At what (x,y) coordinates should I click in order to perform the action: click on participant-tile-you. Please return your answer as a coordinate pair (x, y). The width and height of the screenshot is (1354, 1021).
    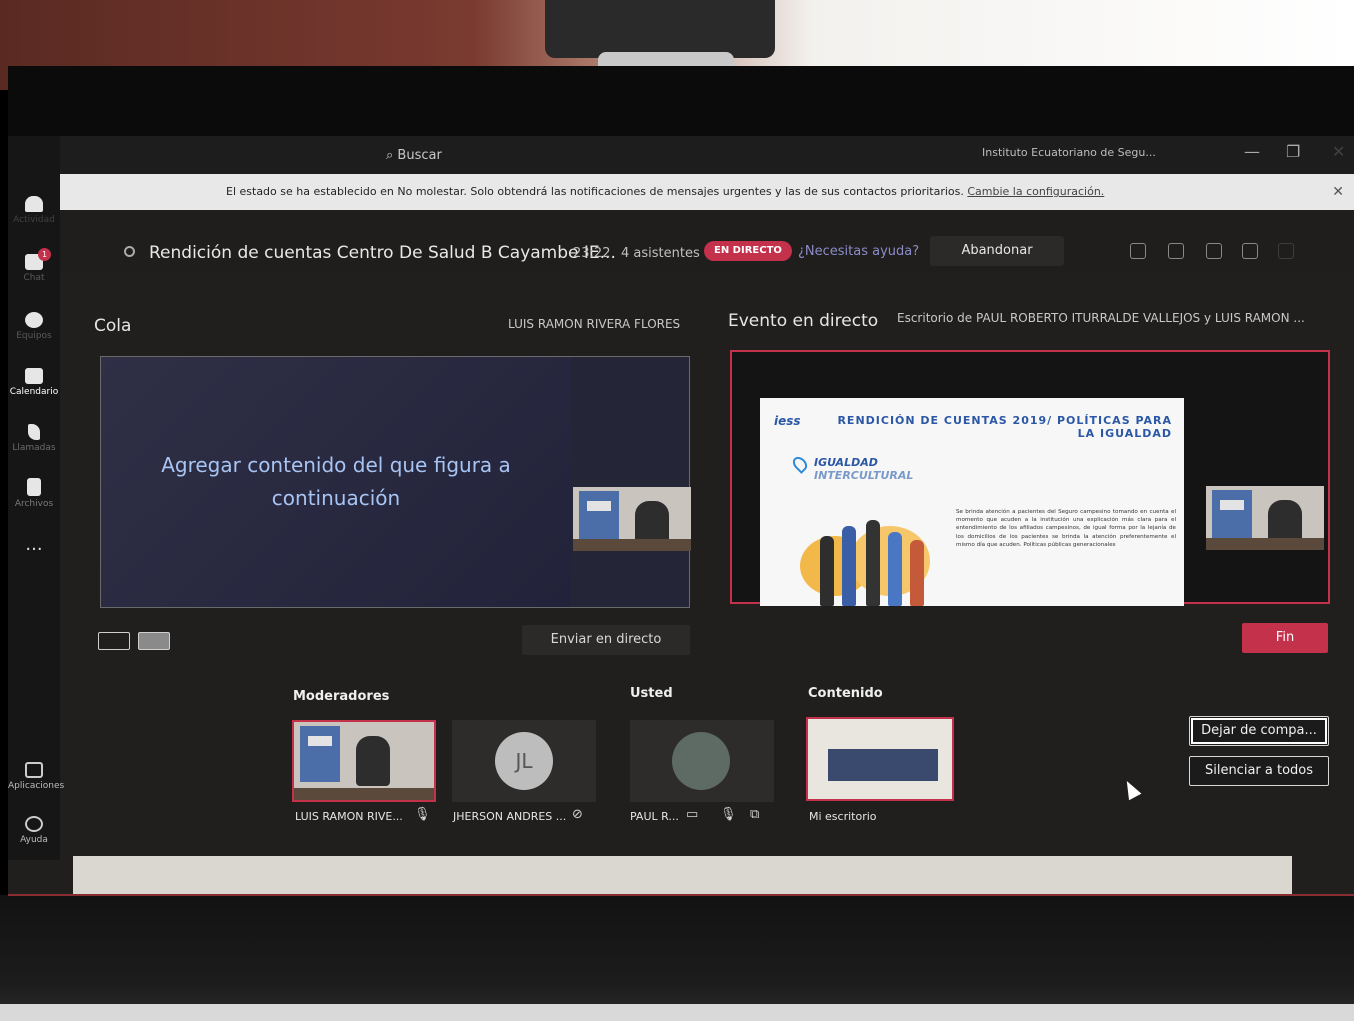
    Looking at the image, I should click on (702, 761).